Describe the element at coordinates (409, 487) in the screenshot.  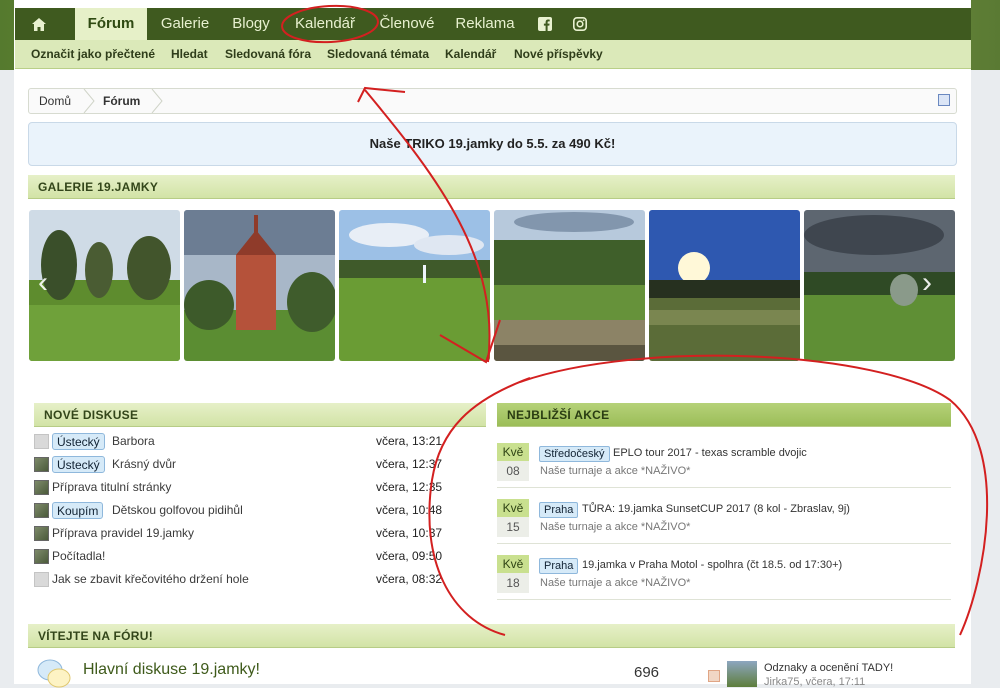
I see `discussion-time: včera, 12:35` at that location.